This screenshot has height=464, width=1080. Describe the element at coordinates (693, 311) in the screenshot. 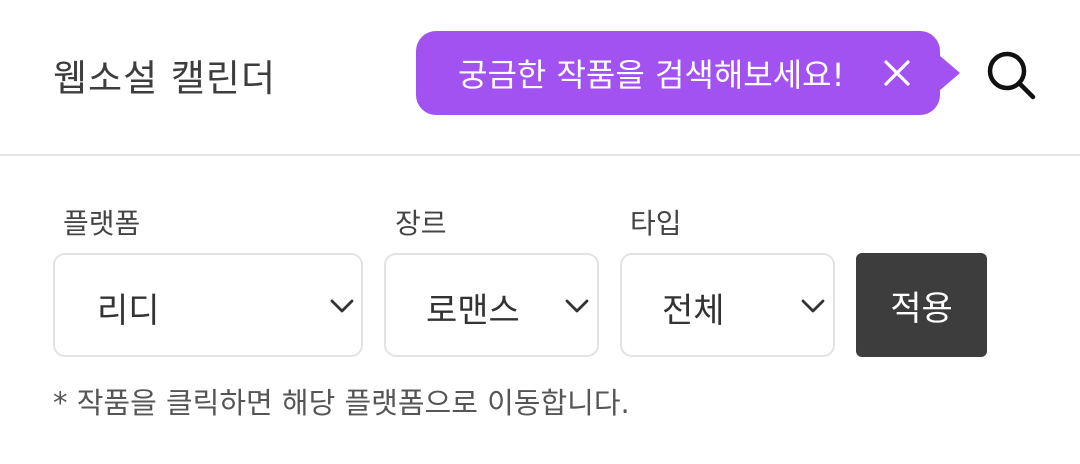

I see `type-select-value: 전체` at that location.